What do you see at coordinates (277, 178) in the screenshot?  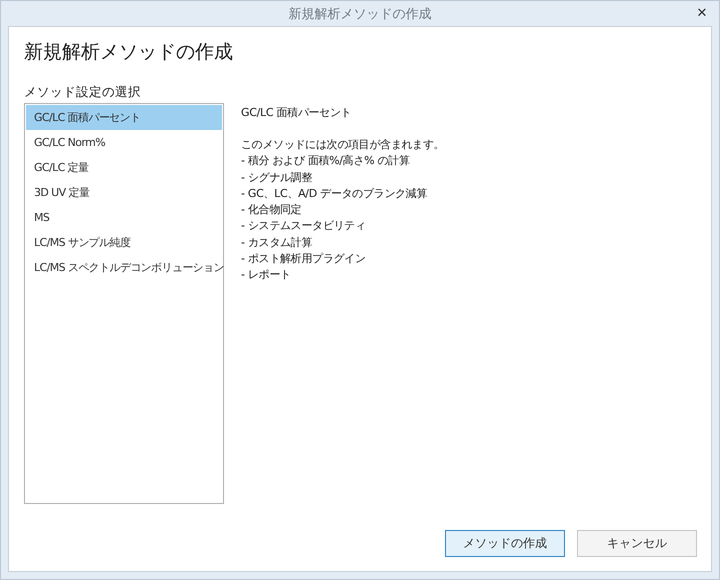 I see `feature-item: - シグナル調整` at bounding box center [277, 178].